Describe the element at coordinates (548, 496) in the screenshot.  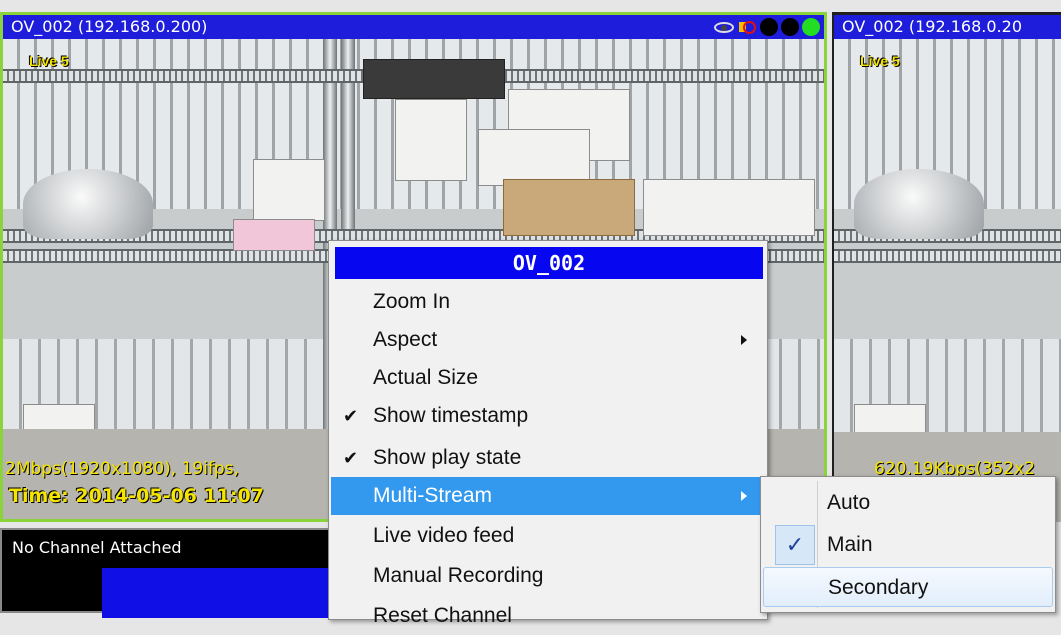
I see `menu-item-multi-stream: Multi-Stream` at that location.